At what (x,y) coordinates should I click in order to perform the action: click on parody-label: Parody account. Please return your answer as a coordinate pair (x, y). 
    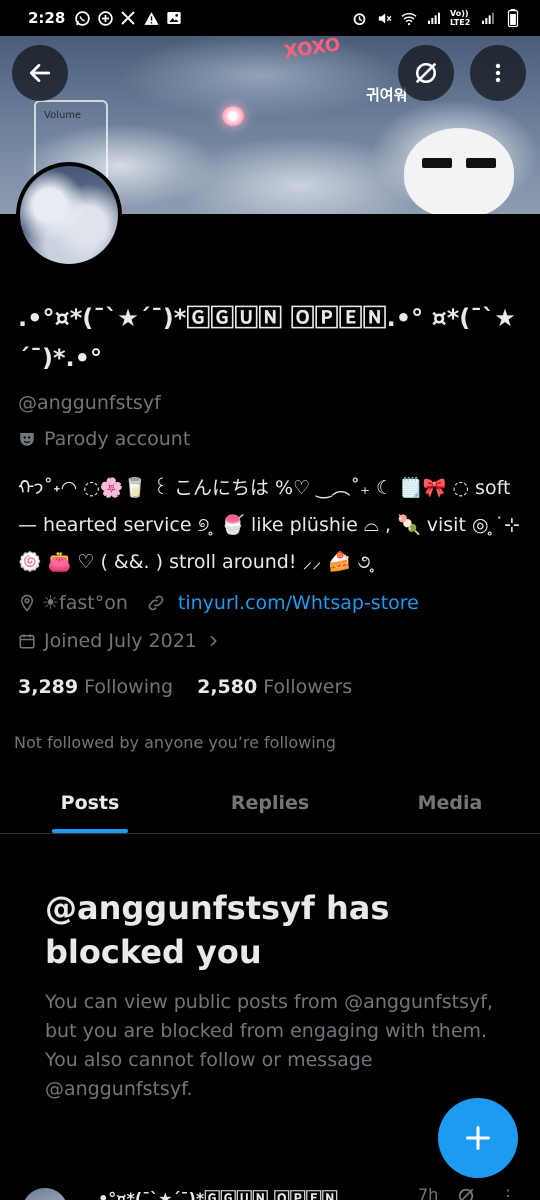
    Looking at the image, I should click on (104, 439).